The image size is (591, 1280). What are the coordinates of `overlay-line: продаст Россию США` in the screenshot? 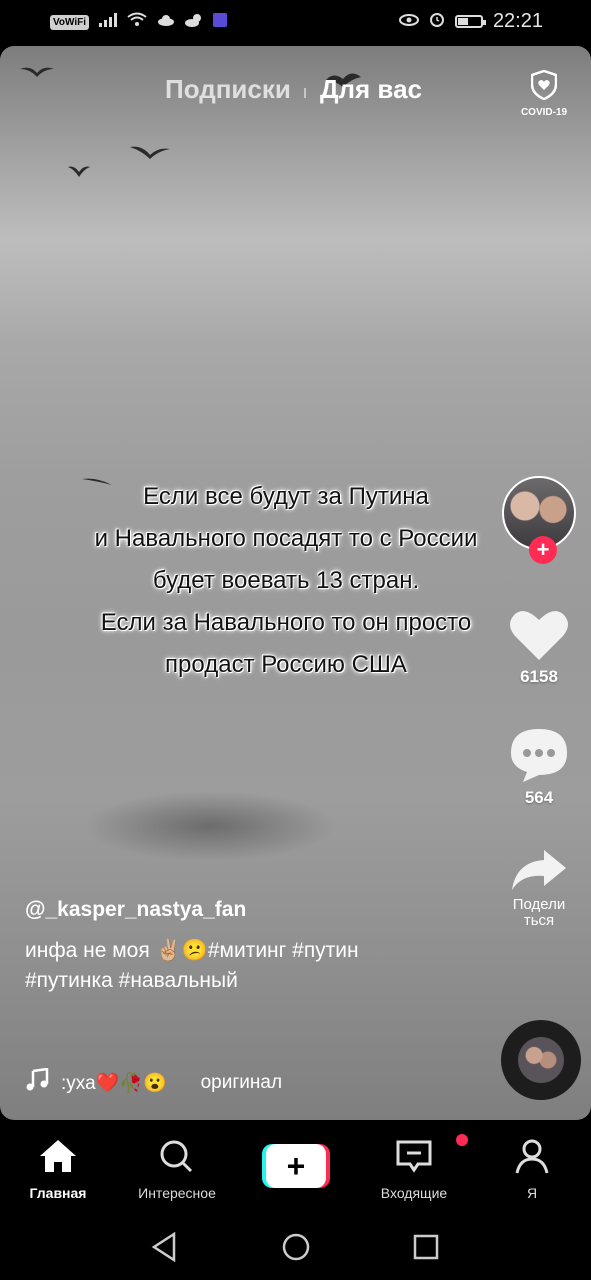 It's located at (286, 664).